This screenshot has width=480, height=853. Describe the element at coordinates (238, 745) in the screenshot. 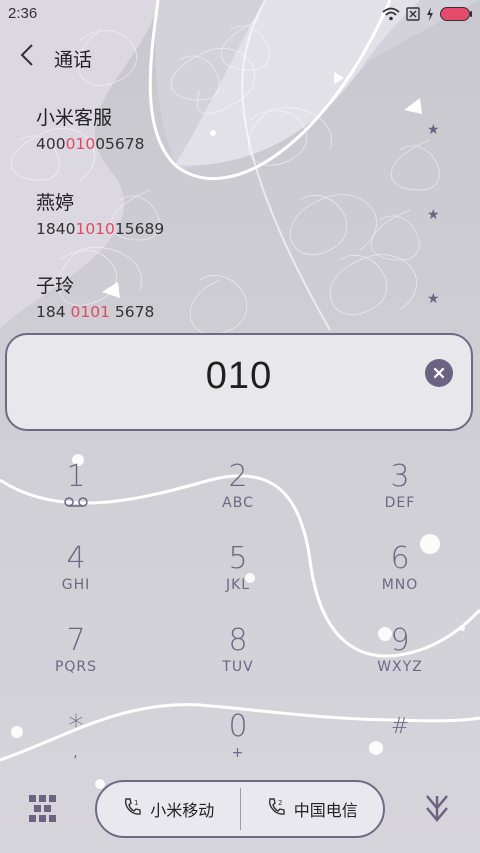

I see `key-0: 0 +` at that location.